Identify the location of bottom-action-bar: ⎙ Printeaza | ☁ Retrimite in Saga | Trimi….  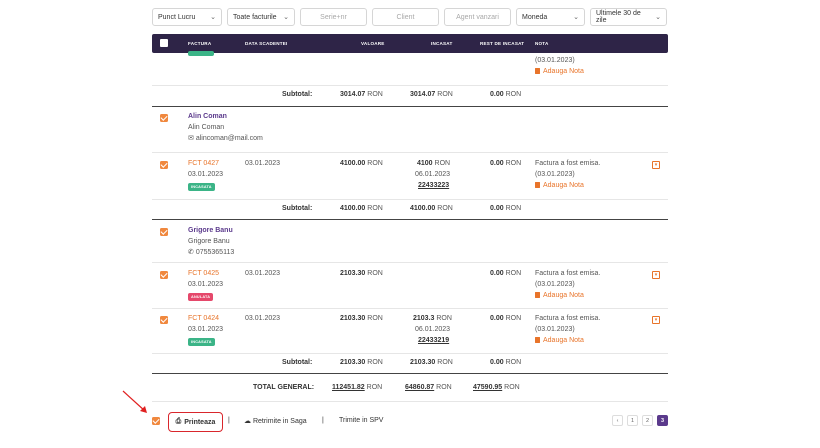
(410, 422).